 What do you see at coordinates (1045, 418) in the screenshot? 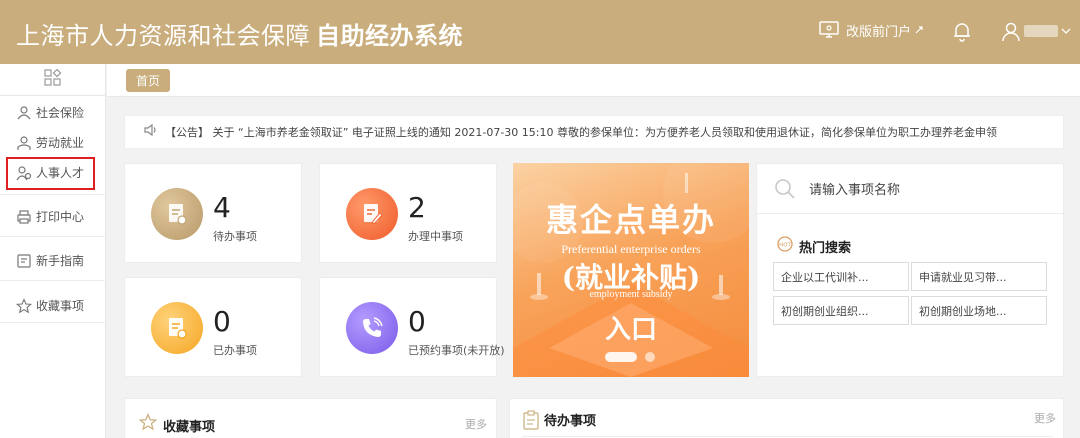
I see `todo-more-link: 更多` at bounding box center [1045, 418].